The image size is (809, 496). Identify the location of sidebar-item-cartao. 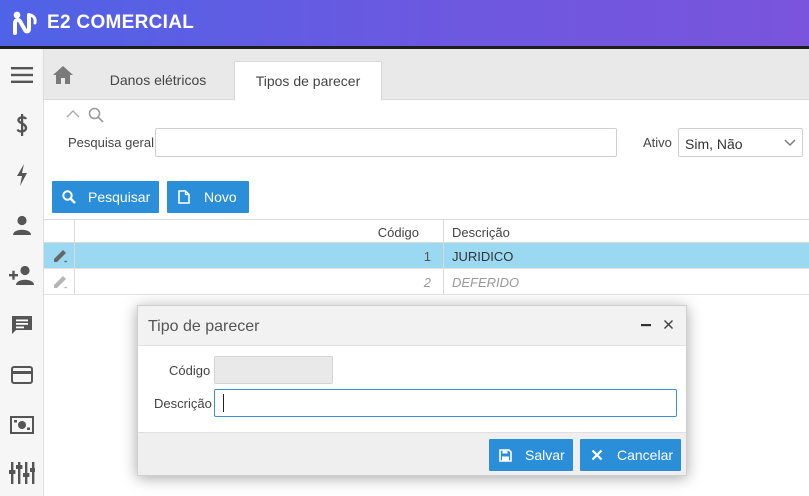
(22, 375).